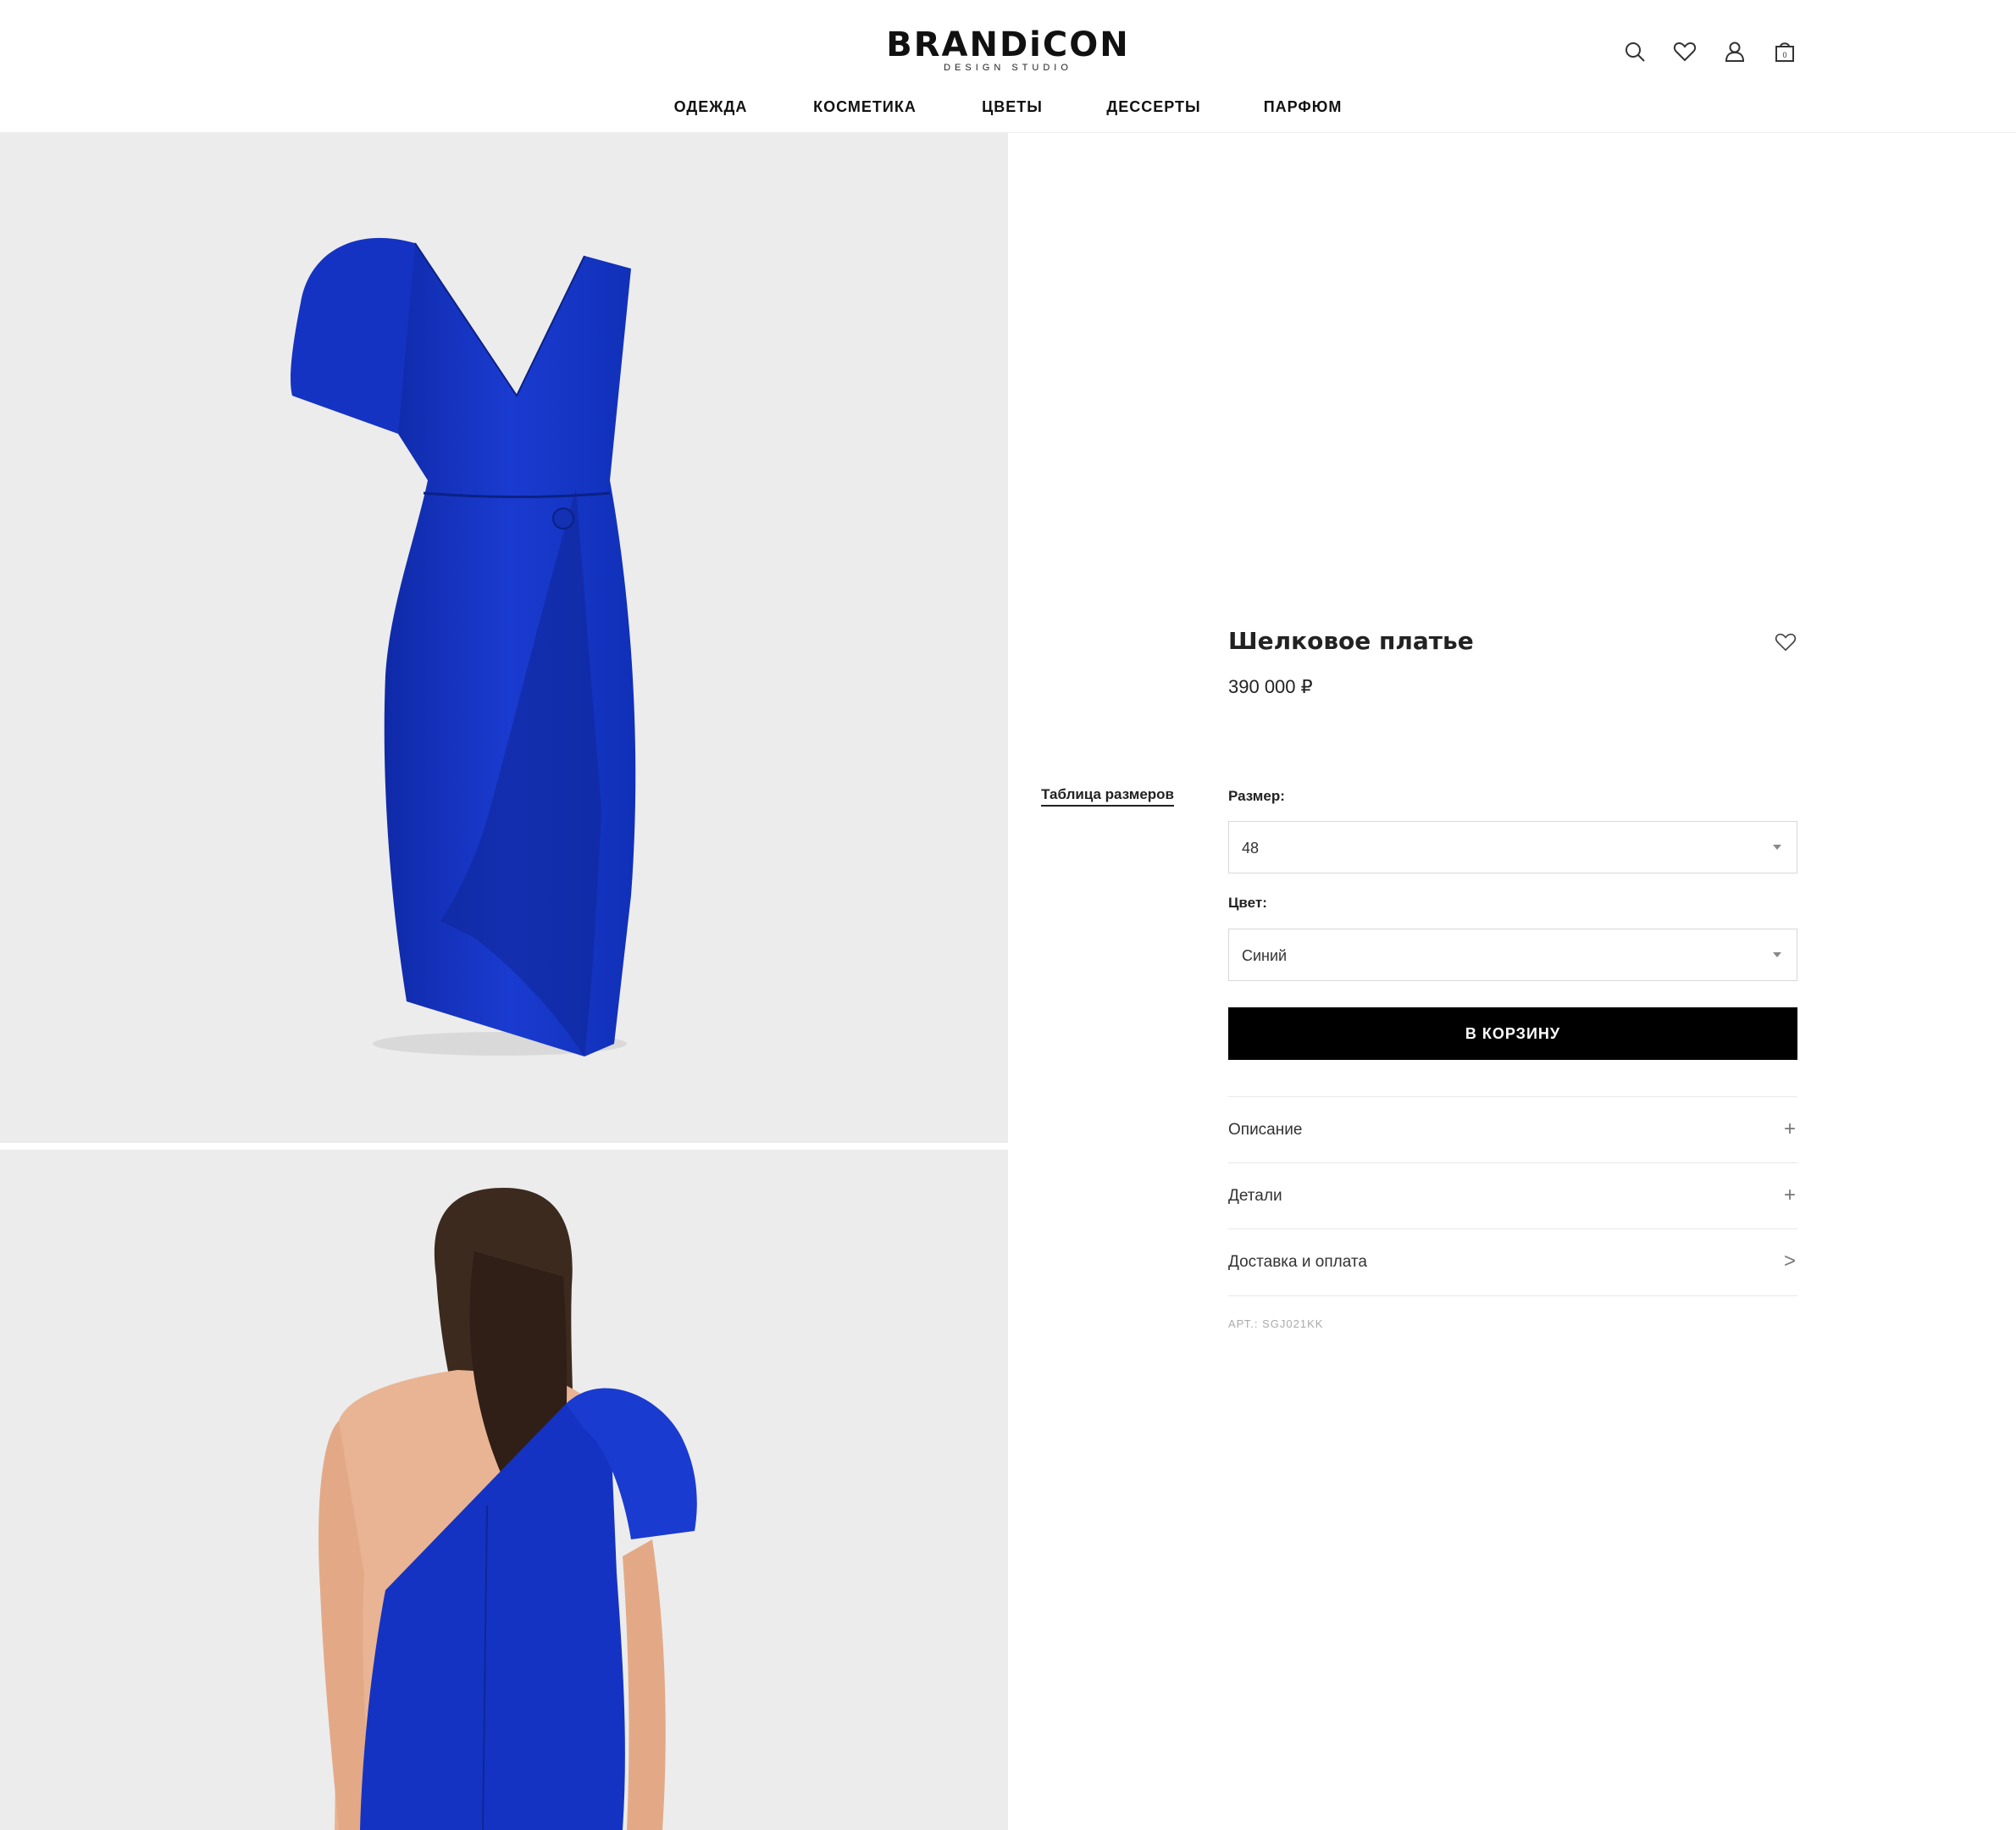 This screenshot has width=2016, height=1830. What do you see at coordinates (1255, 1196) in the screenshot?
I see `accordion-label: Детали` at bounding box center [1255, 1196].